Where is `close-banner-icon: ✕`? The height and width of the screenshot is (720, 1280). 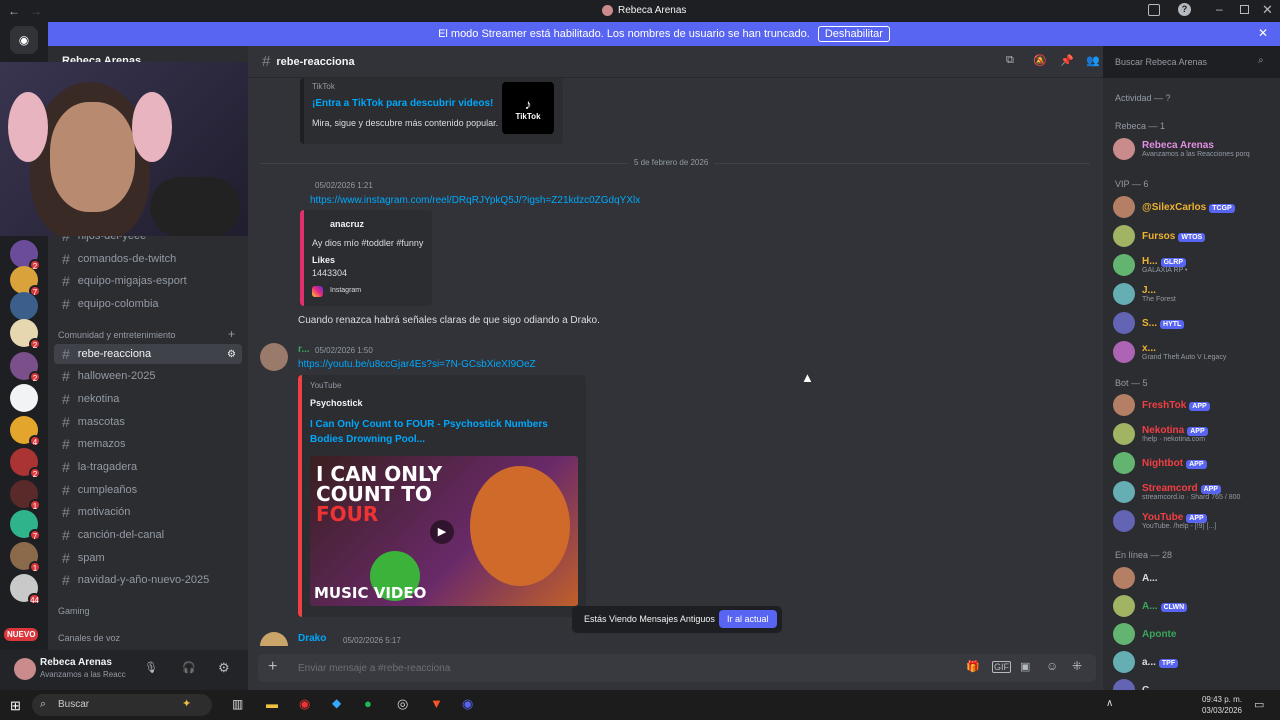
close-banner-icon: ✕ is located at coordinates (1263, 33).